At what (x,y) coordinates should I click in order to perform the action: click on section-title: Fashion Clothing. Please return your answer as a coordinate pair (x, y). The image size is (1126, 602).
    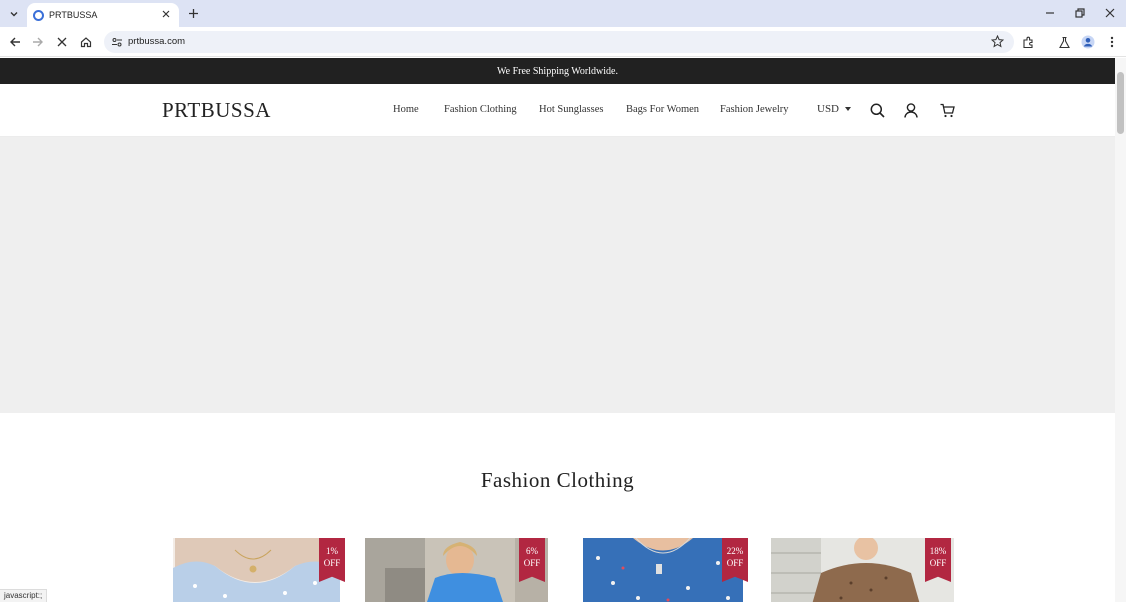
    Looking at the image, I should click on (557, 480).